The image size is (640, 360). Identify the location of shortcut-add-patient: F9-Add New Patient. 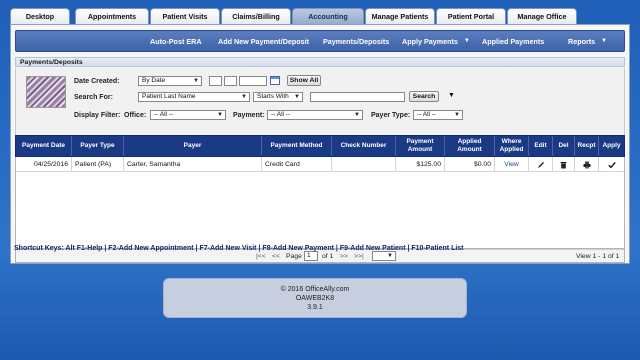
(373, 248).